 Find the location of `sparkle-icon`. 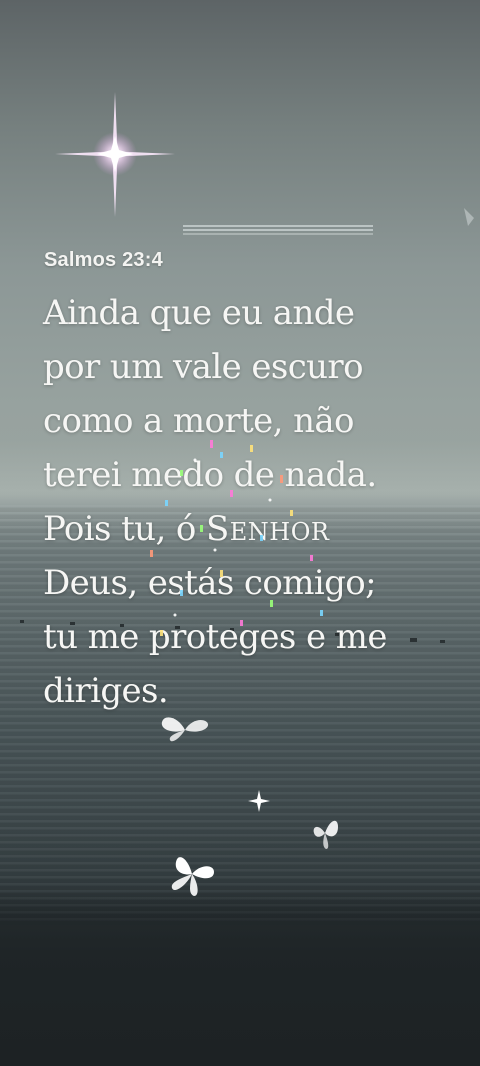

sparkle-icon is located at coordinates (259, 801).